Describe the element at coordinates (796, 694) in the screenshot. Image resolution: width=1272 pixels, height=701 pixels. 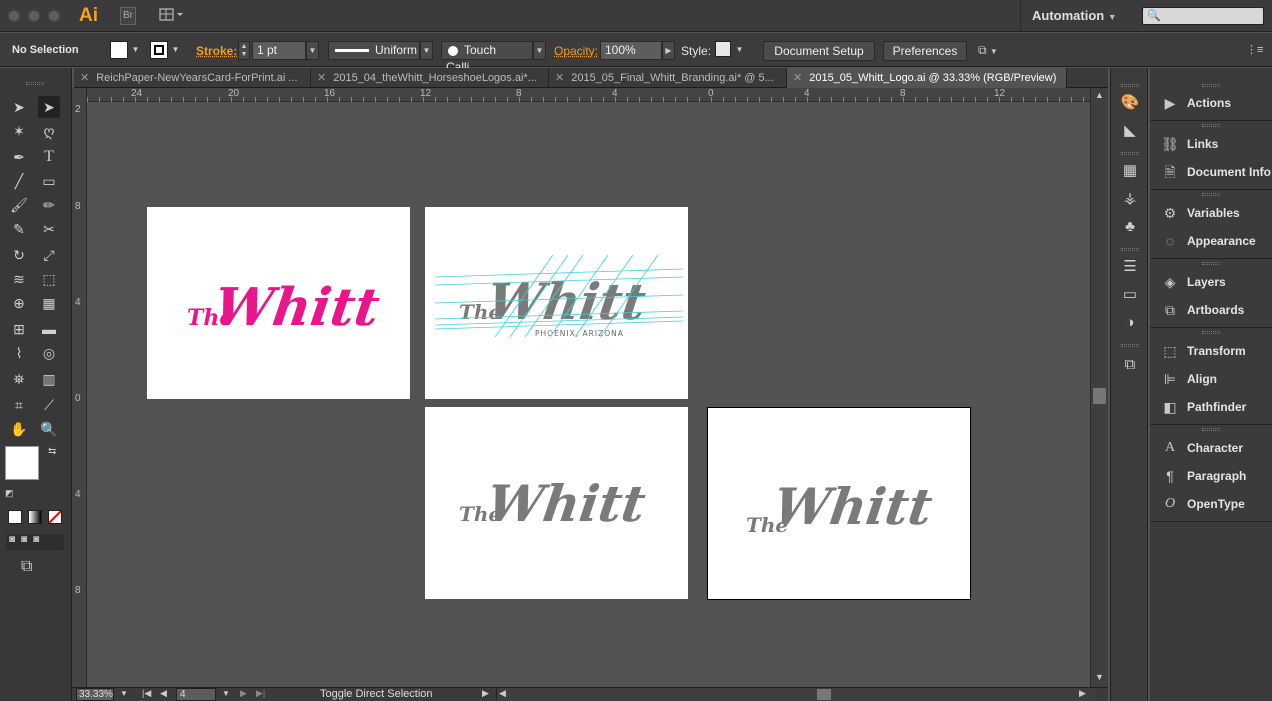
I see `horizontal-scrollbar: ◀ ▶` at that location.